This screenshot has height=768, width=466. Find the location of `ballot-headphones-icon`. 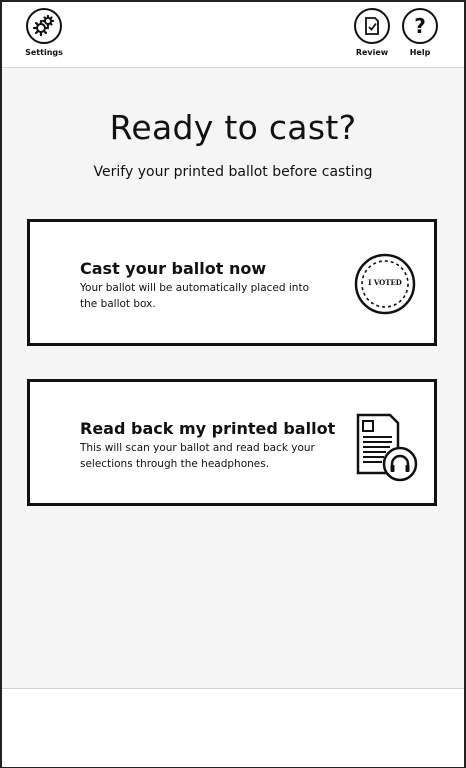

ballot-headphones-icon is located at coordinates (386, 447).